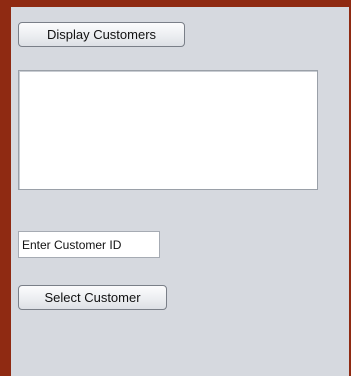 This screenshot has width=351, height=376. Describe the element at coordinates (101, 34) in the screenshot. I see `display-customers-button: Display Customers` at that location.